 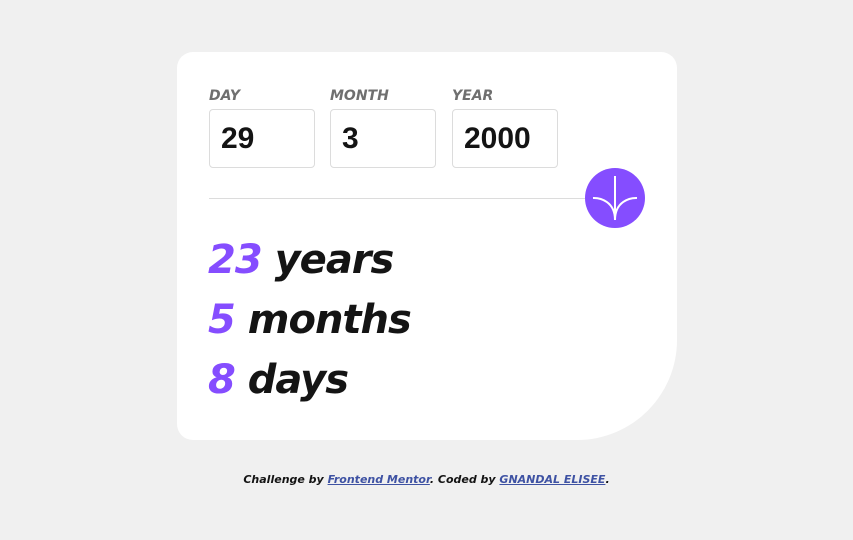 I want to click on days-unit: days, so click(x=298, y=380).